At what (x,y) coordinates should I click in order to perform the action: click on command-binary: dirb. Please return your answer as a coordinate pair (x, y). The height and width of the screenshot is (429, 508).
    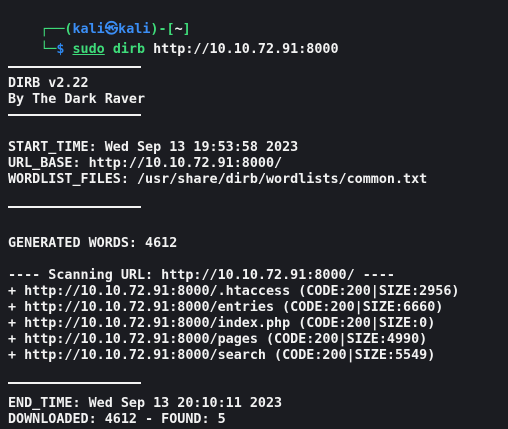
    Looking at the image, I should click on (129, 49).